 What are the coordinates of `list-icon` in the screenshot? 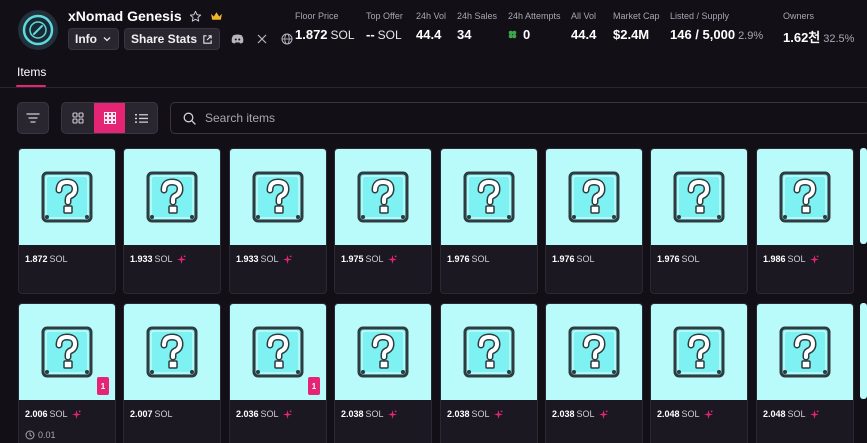 It's located at (141, 118).